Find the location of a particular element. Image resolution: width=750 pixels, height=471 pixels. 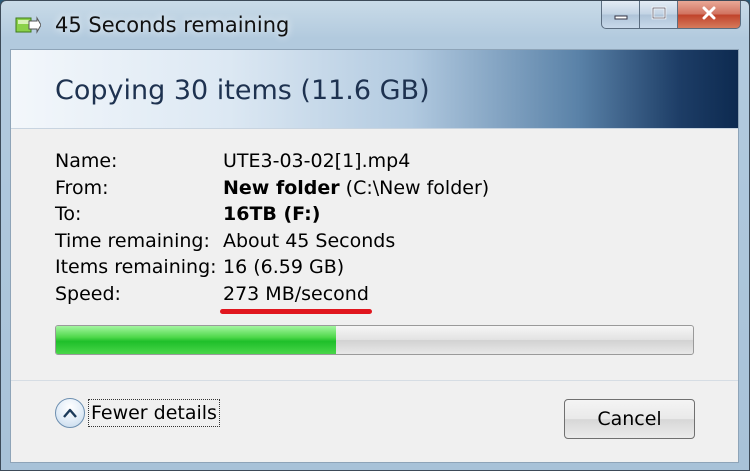

detail-row-to: To: 16TB (F:) is located at coordinates (272, 214).